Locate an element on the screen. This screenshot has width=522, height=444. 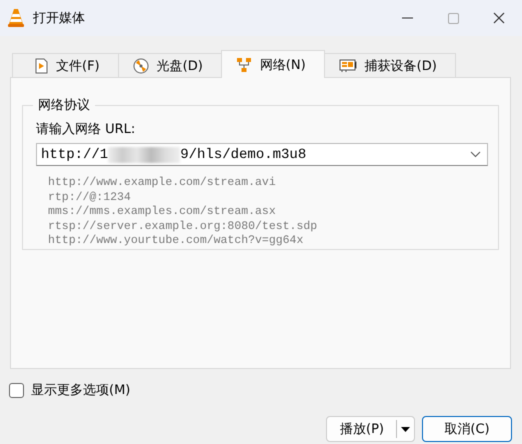
cancel-button: 取消(C) is located at coordinates (467, 429).